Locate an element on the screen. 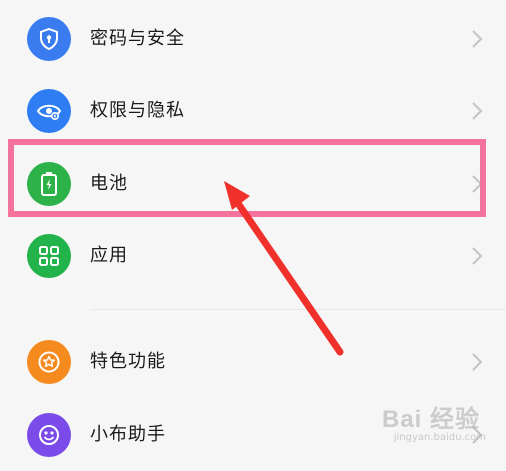 The width and height of the screenshot is (506, 471). settings-item-label: 应用 is located at coordinates (109, 255).